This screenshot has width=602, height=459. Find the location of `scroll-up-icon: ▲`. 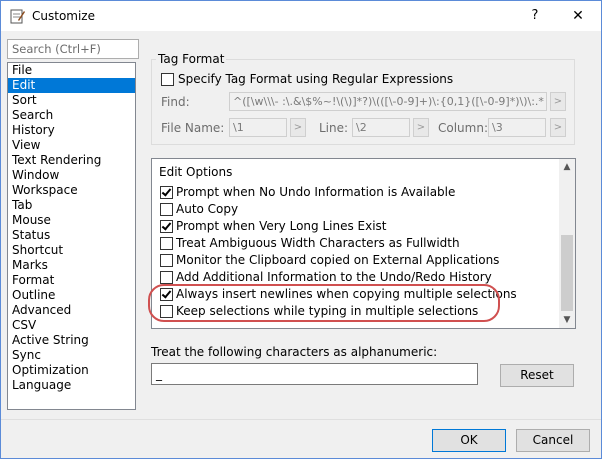

scroll-up-icon: ▲ is located at coordinates (567, 167).